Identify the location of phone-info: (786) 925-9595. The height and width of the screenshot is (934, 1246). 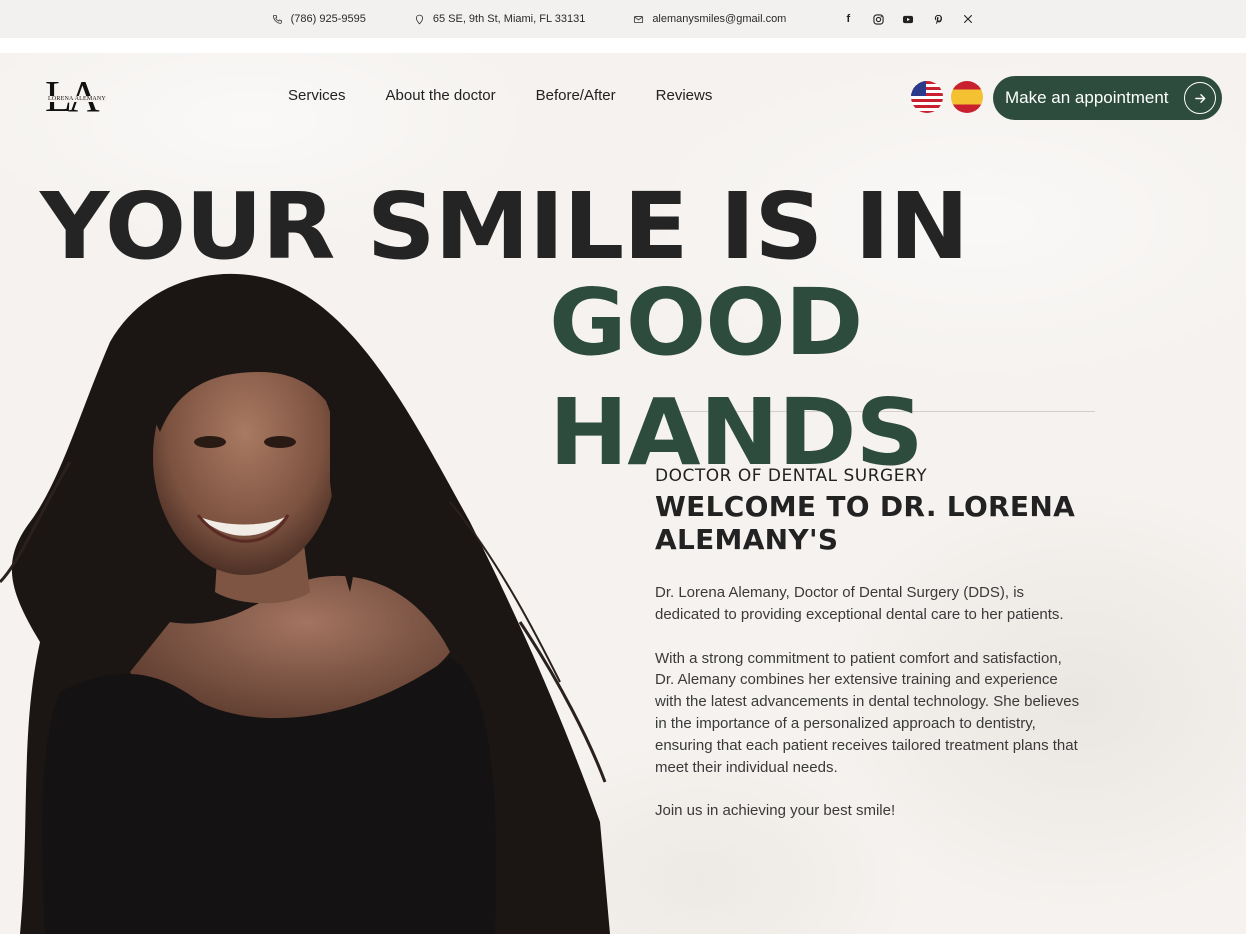
(319, 19).